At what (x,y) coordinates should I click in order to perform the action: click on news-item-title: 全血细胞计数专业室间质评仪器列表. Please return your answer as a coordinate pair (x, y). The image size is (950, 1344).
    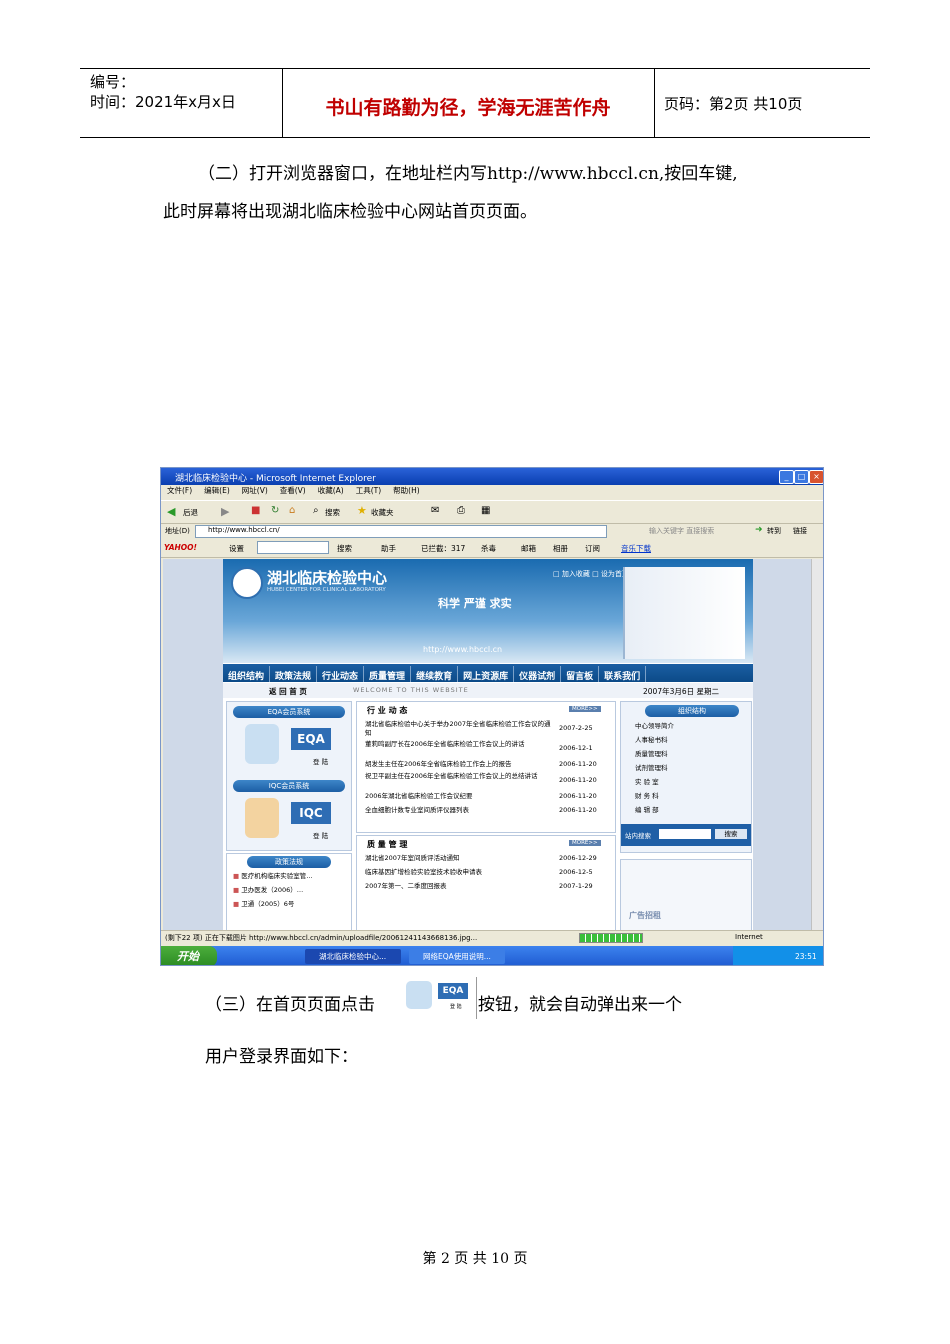
    Looking at the image, I should click on (417, 810).